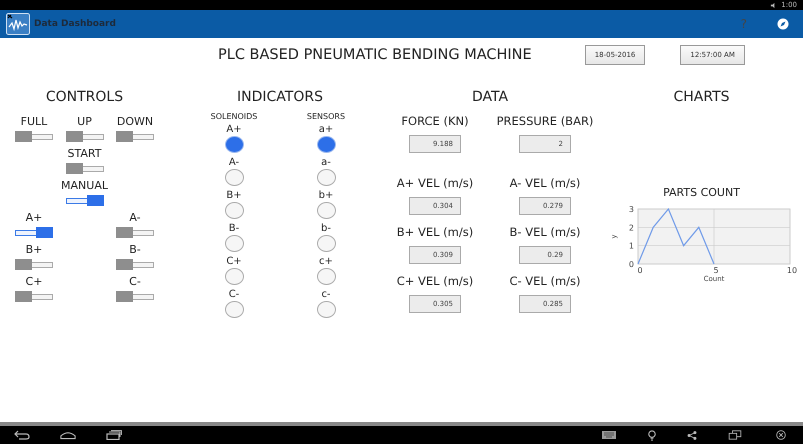 The image size is (803, 444). I want to click on group-heading: SENSORS, so click(326, 116).